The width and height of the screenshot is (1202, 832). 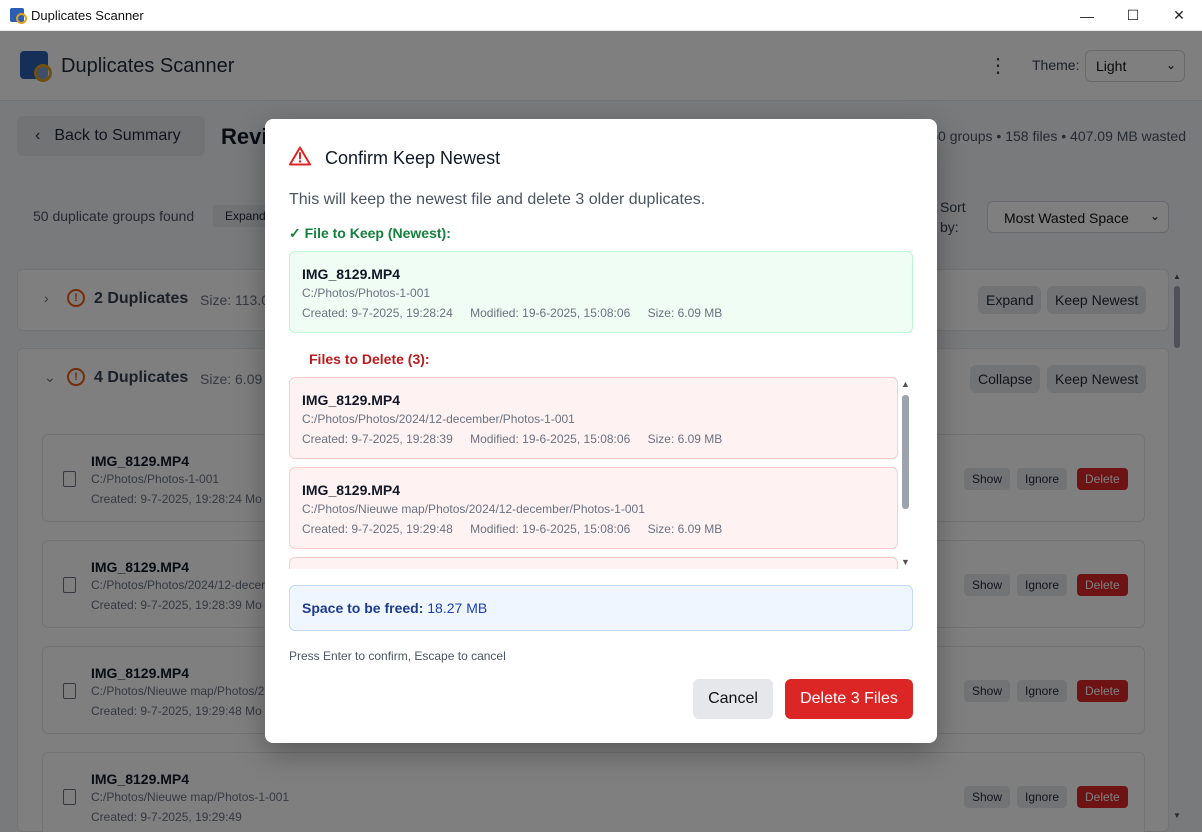 What do you see at coordinates (297, 233) in the screenshot?
I see `checkmark-icon: ✓` at bounding box center [297, 233].